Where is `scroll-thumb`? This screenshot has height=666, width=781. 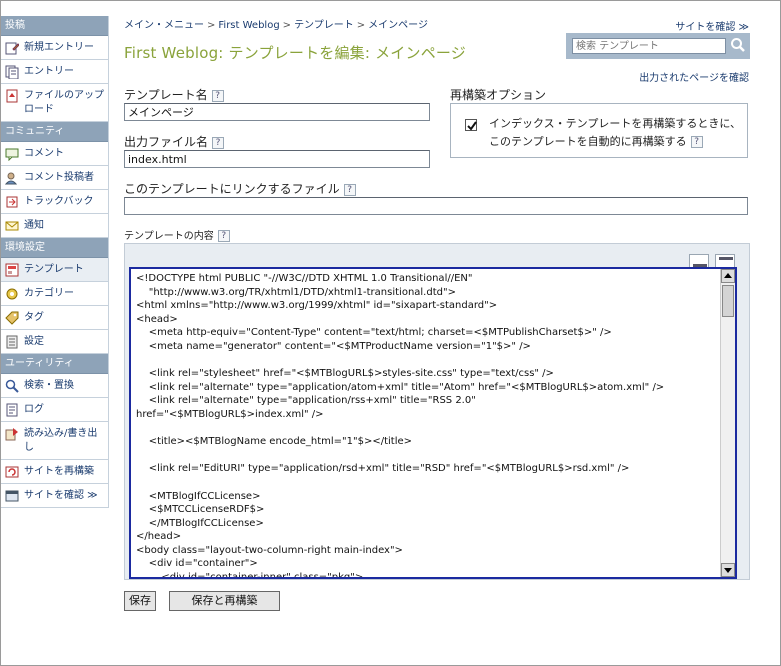 scroll-thumb is located at coordinates (728, 301).